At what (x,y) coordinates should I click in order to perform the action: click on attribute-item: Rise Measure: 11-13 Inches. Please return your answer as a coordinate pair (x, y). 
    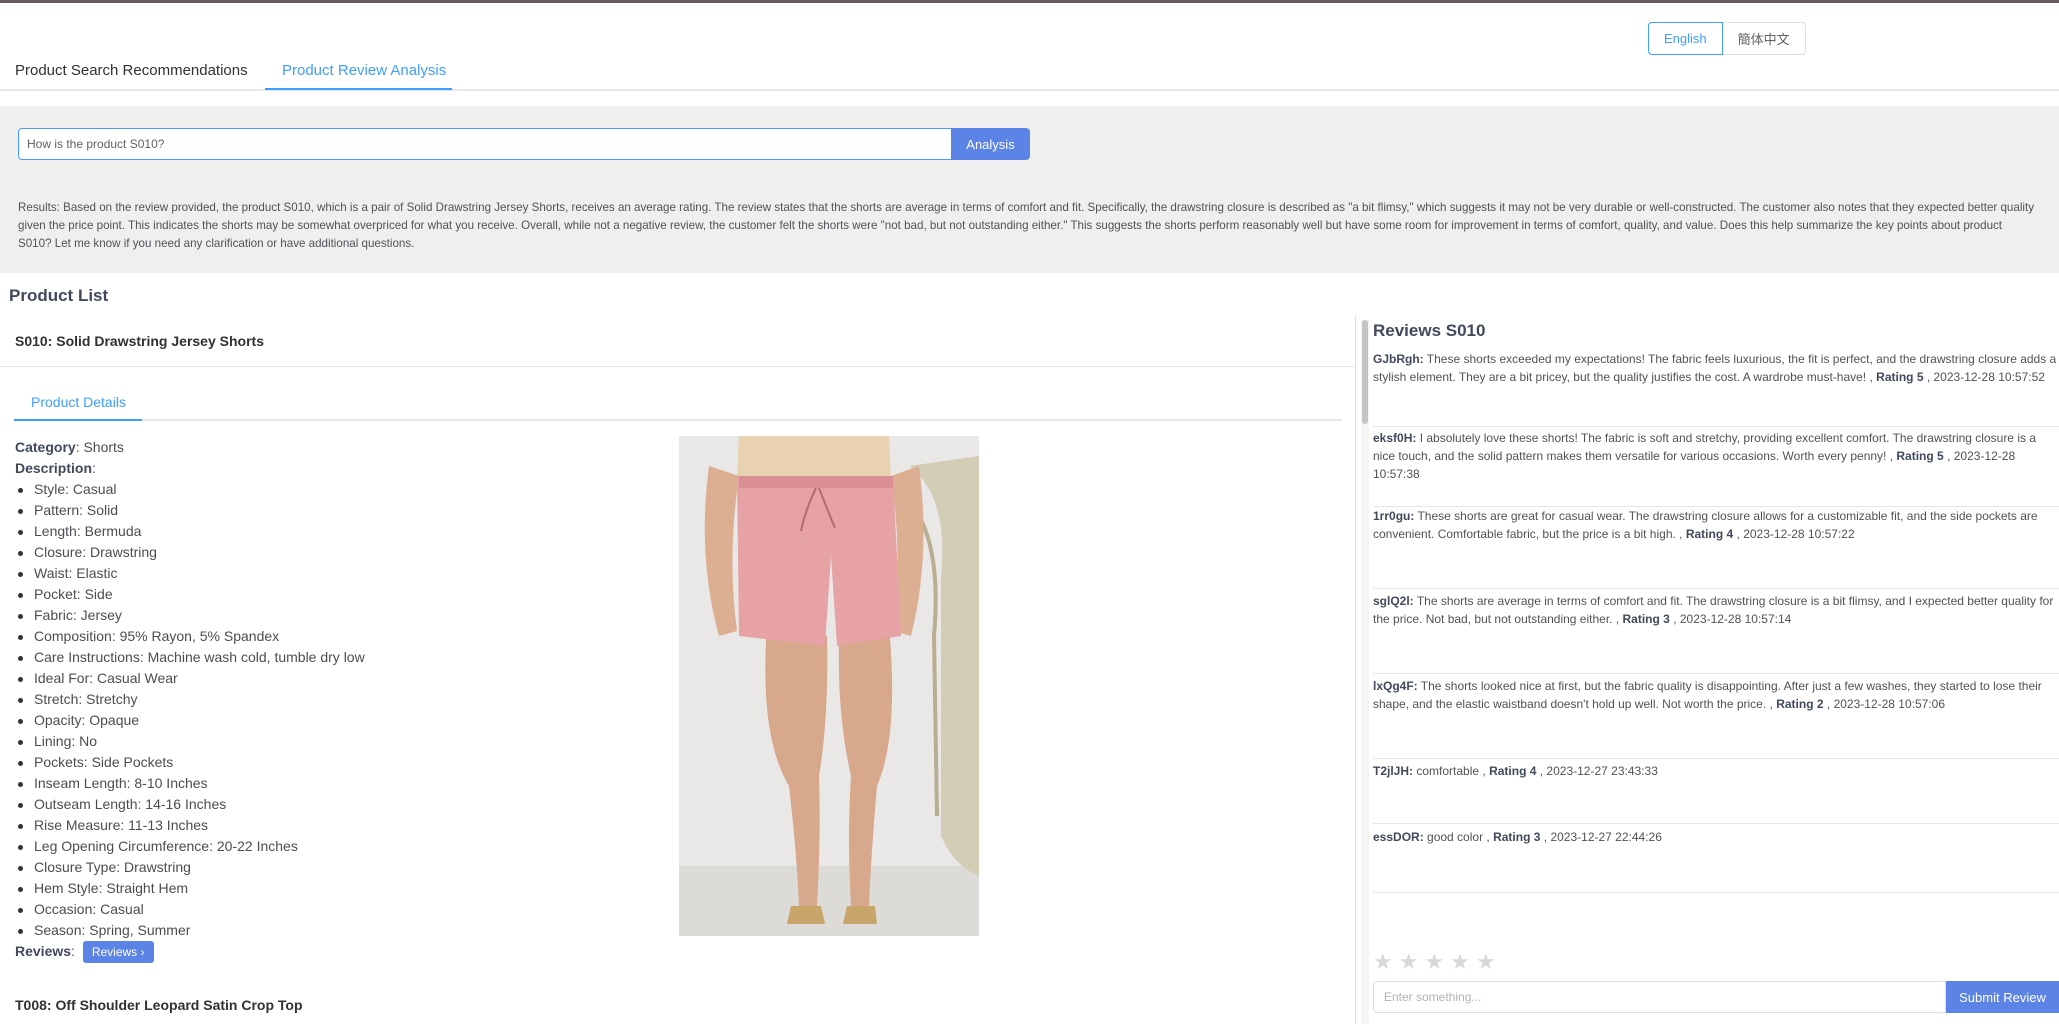
    Looking at the image, I should click on (190, 825).